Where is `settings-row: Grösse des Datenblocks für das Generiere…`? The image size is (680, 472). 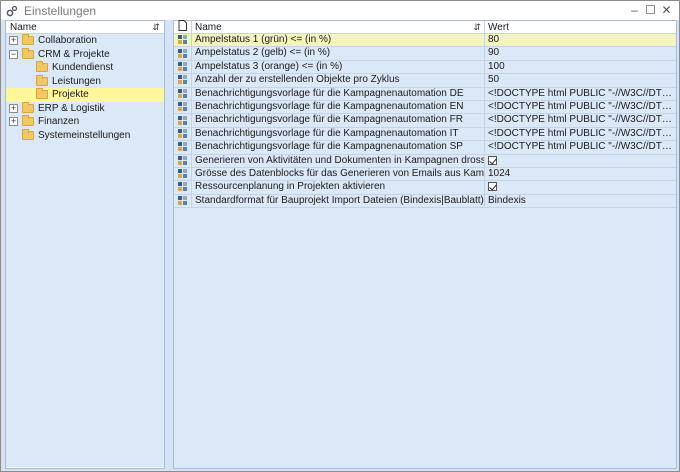 settings-row: Grösse des Datenblocks für das Generiere… is located at coordinates (425, 174).